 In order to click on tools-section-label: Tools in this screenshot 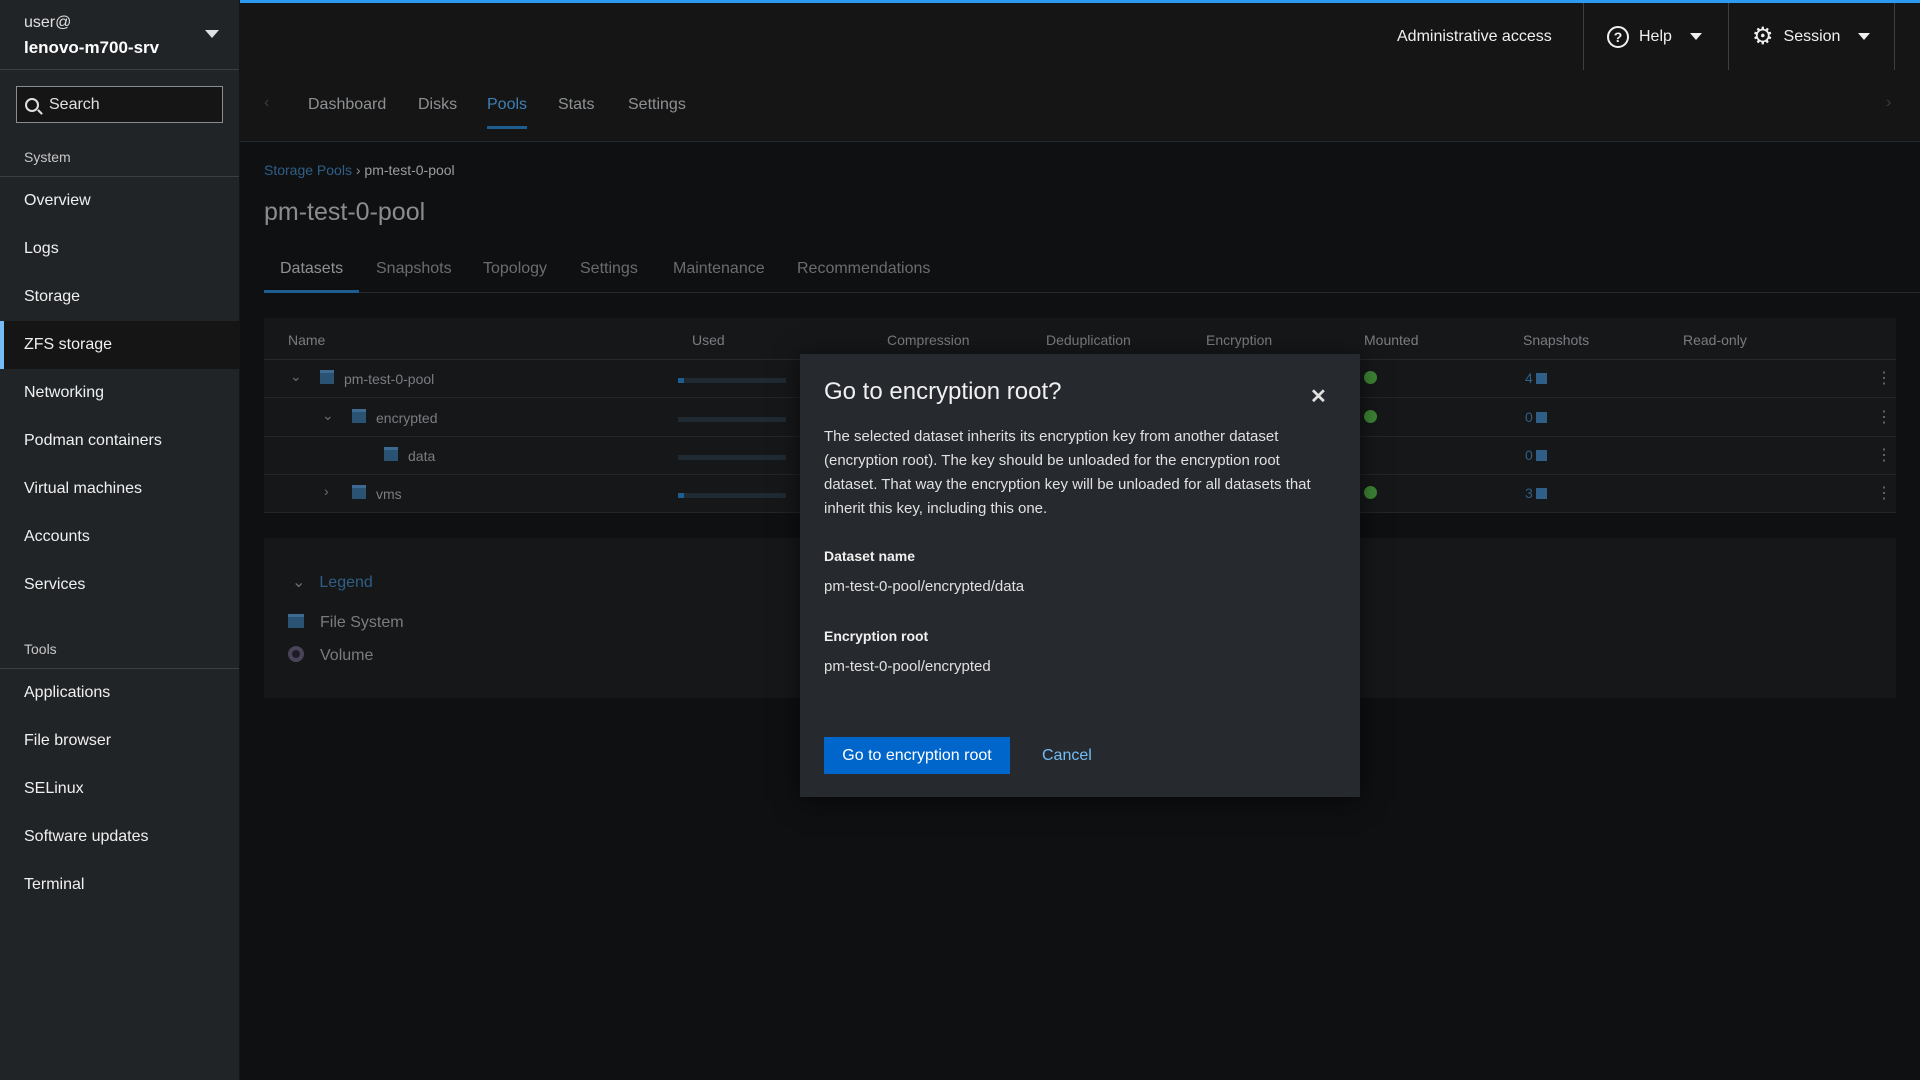, I will do `click(119, 650)`.